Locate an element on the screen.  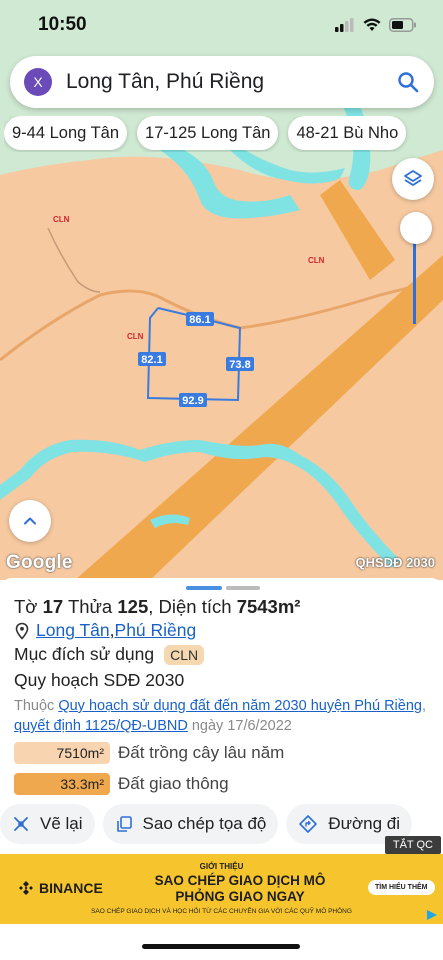
suggestion-chip: 48-21 Bù Nho is located at coordinates (347, 133).